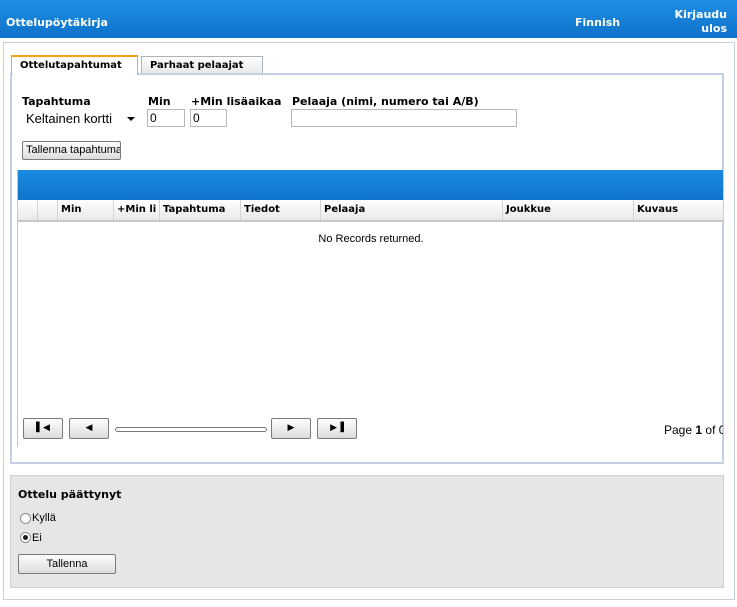 This screenshot has width=737, height=607. Describe the element at coordinates (370, 185) in the screenshot. I see `grid-toolbar` at that location.